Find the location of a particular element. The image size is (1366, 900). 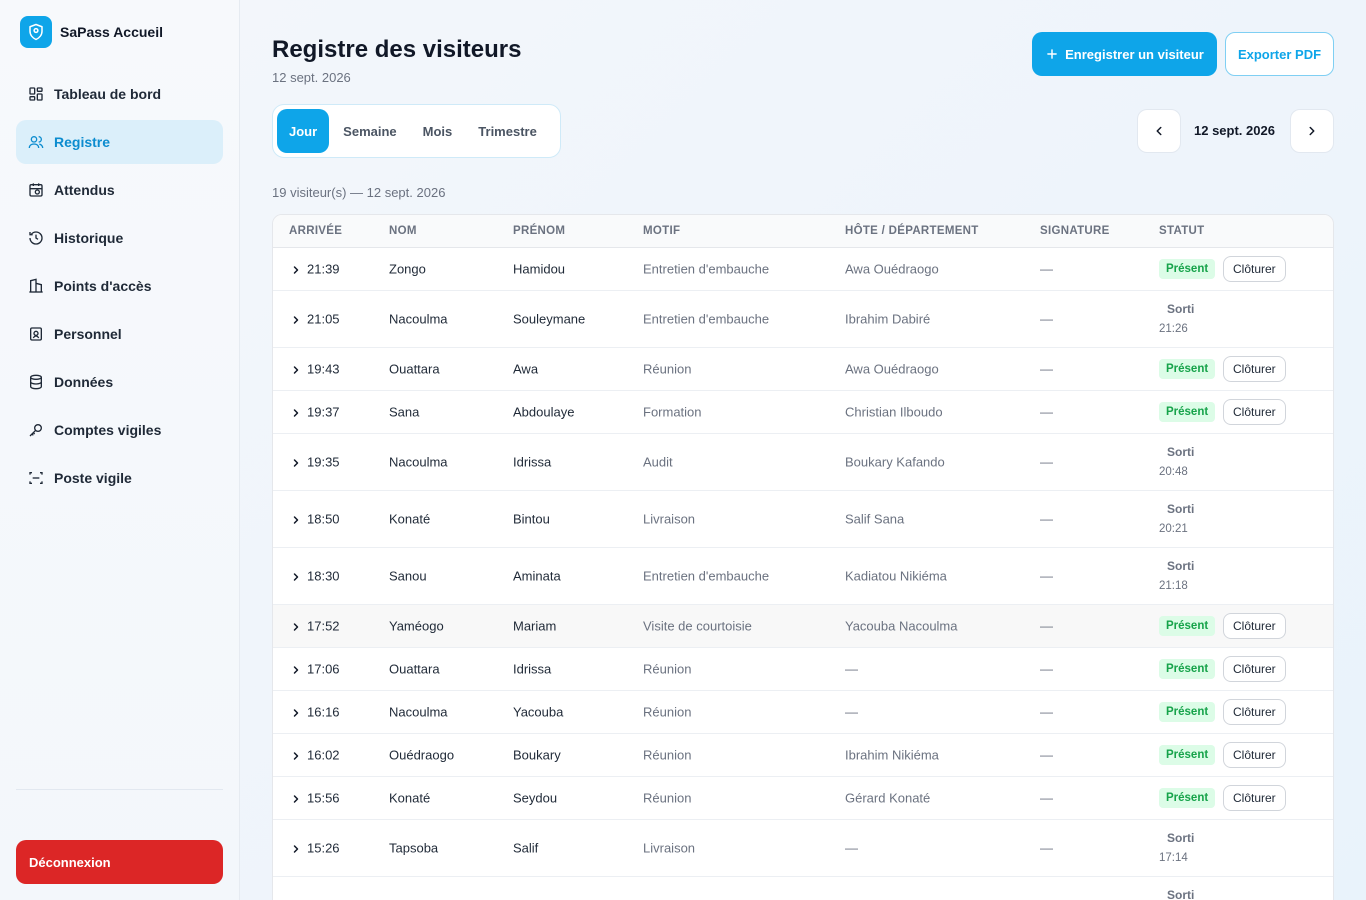

register-visitor-button: Enregistrer un visiteur is located at coordinates (1124, 54).